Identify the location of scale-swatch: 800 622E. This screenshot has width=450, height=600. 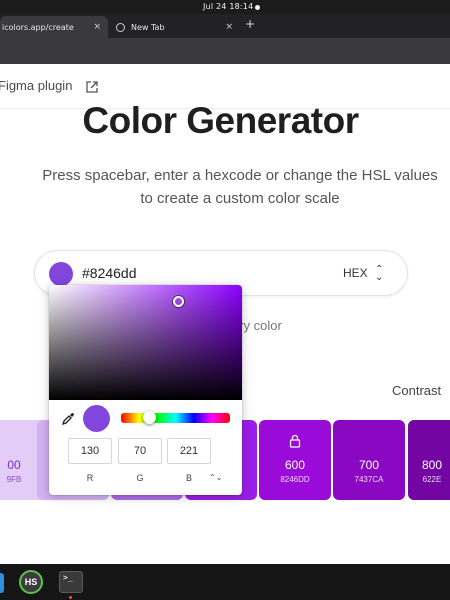
(429, 460).